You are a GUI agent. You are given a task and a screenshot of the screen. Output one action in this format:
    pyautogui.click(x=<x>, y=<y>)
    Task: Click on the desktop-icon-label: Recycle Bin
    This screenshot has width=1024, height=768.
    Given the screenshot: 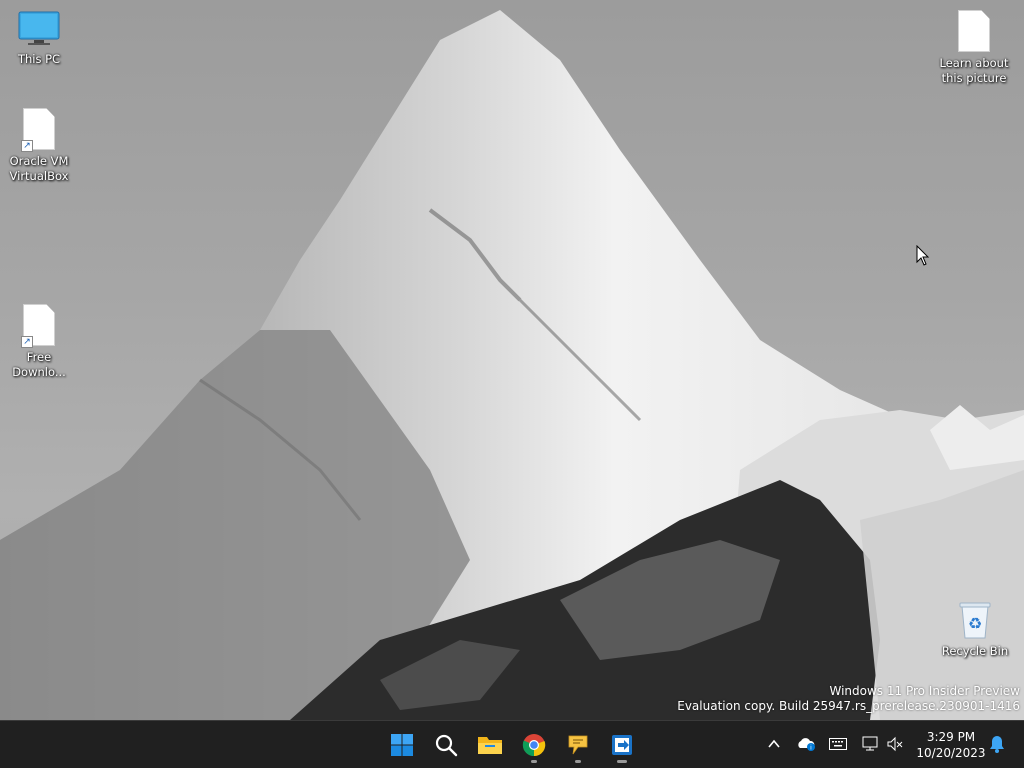 What is the action you would take?
    pyautogui.click(x=975, y=651)
    